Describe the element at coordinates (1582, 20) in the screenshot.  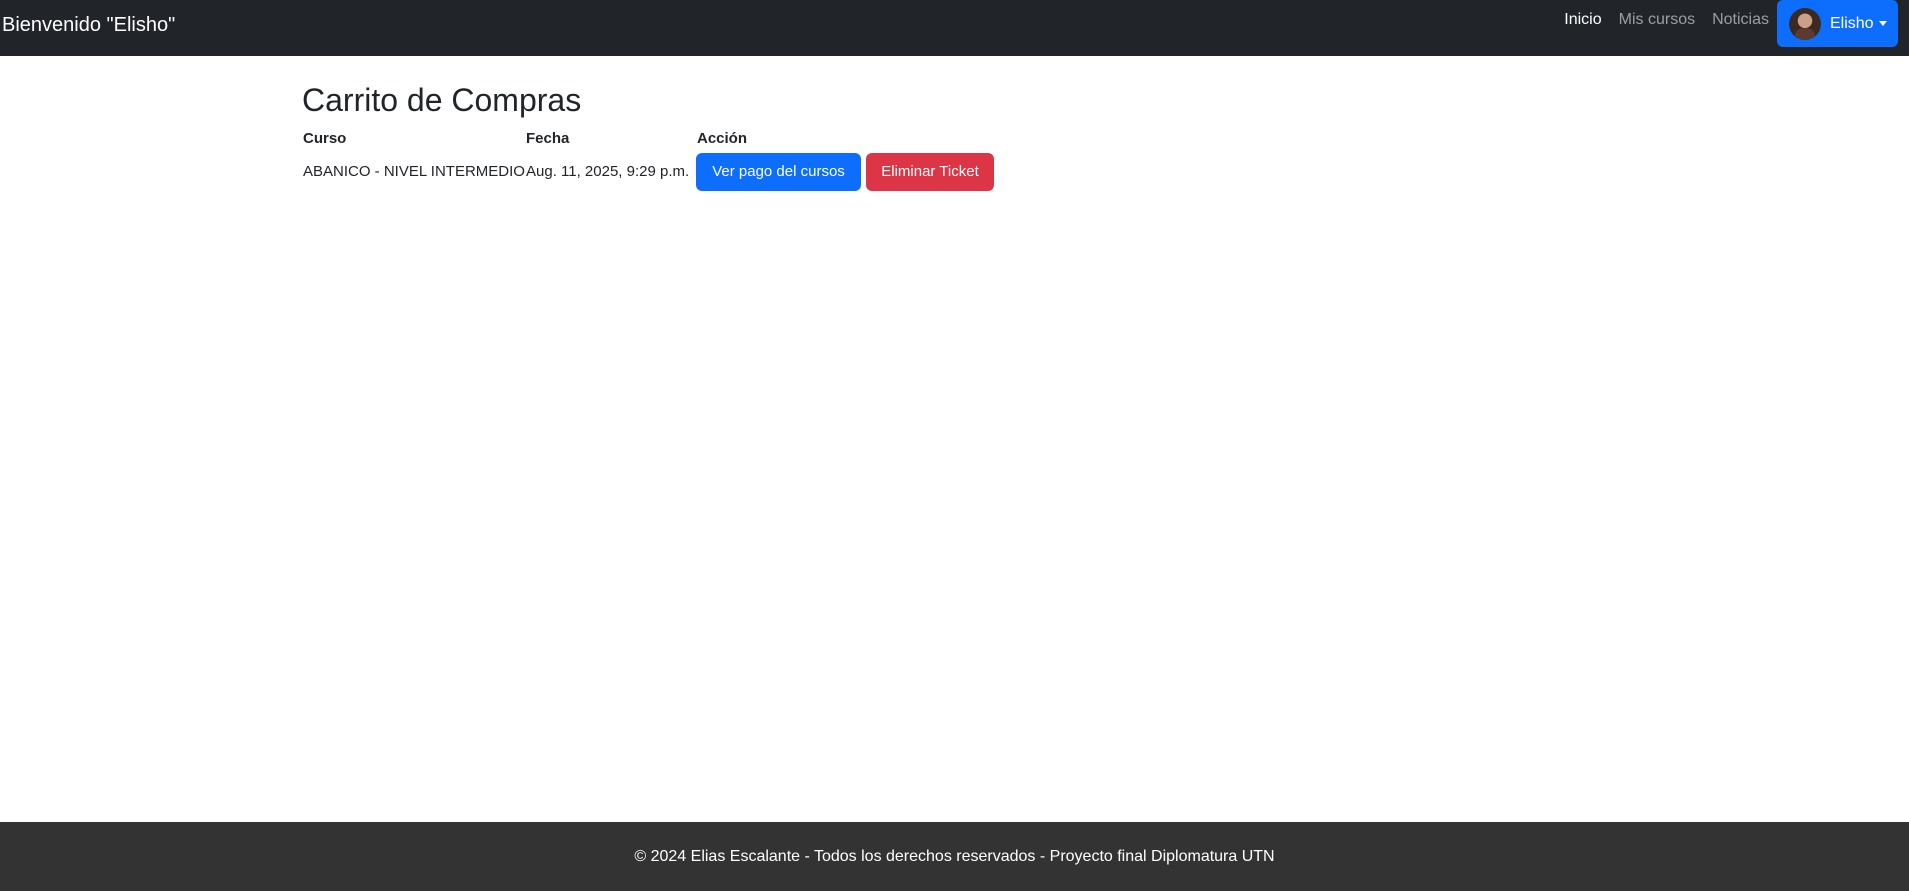
I see `nav-link-inicio: Inicio` at that location.